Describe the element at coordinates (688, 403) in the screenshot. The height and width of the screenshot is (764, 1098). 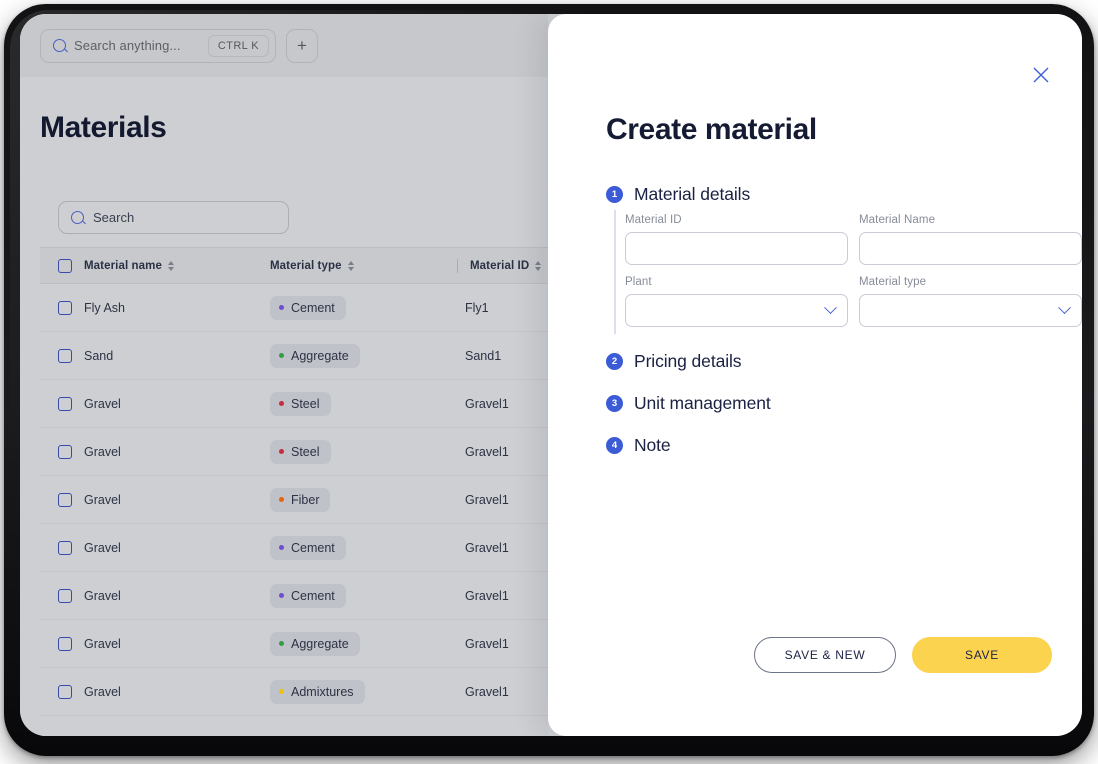
I see `step-unit-management: 3 Unit management` at that location.